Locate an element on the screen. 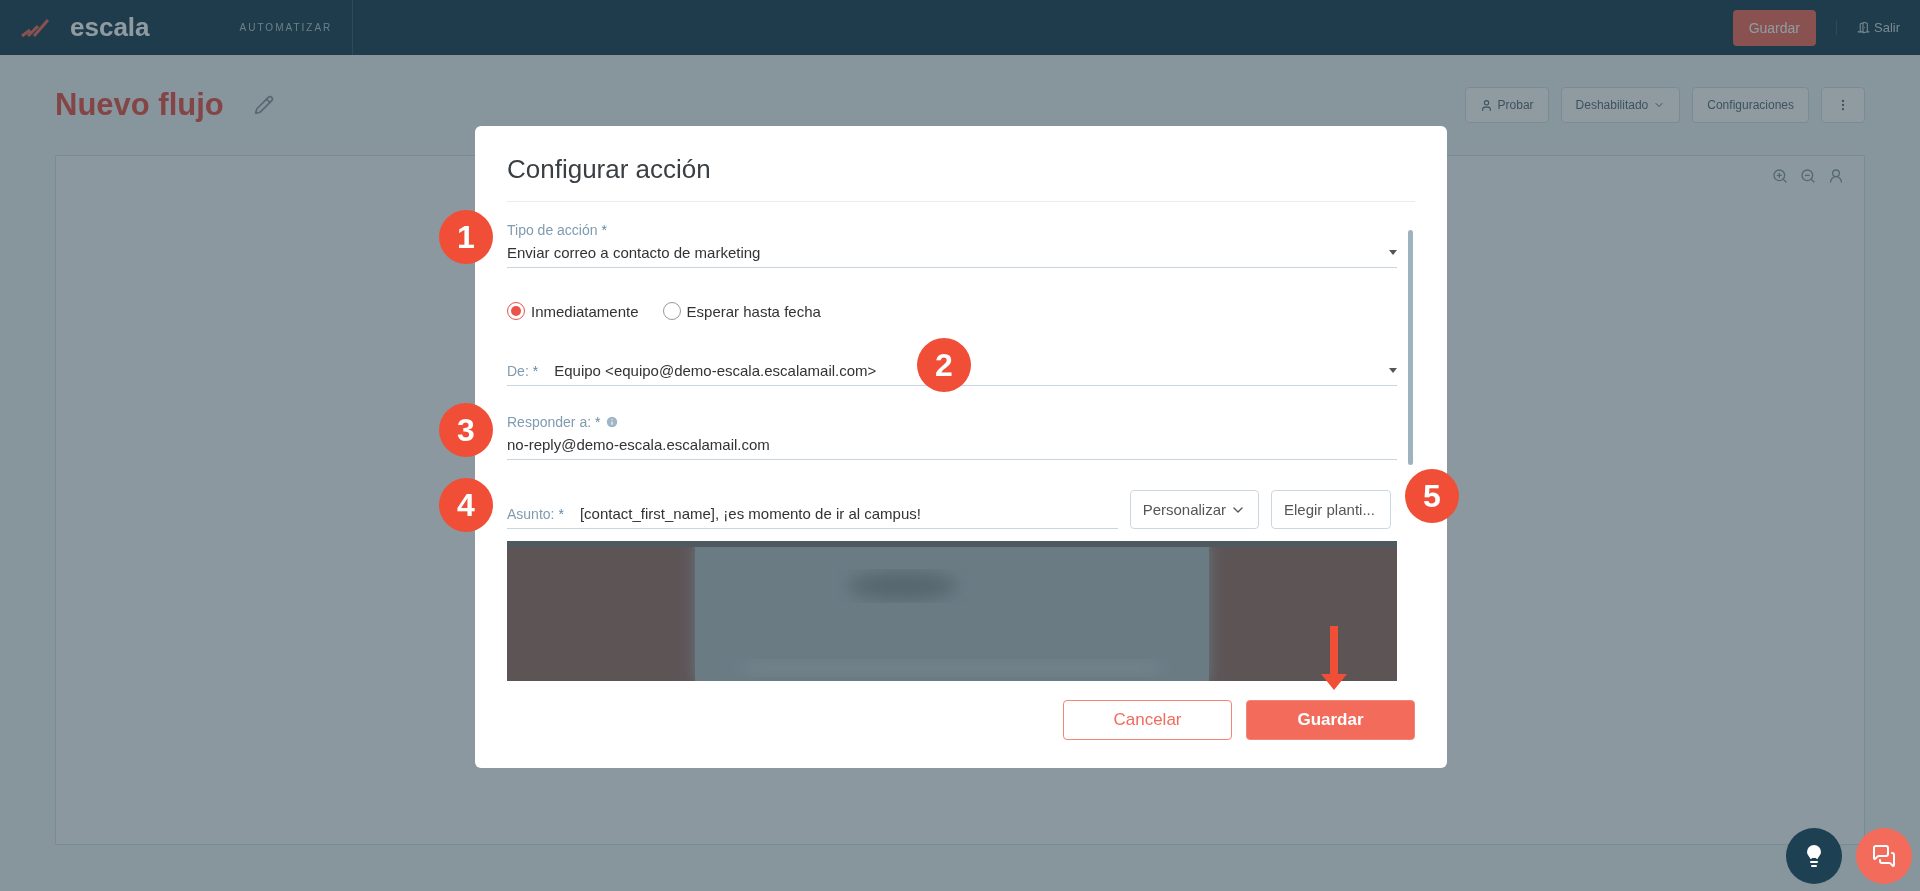 This screenshot has height=891, width=1920. tips-button is located at coordinates (1814, 856).